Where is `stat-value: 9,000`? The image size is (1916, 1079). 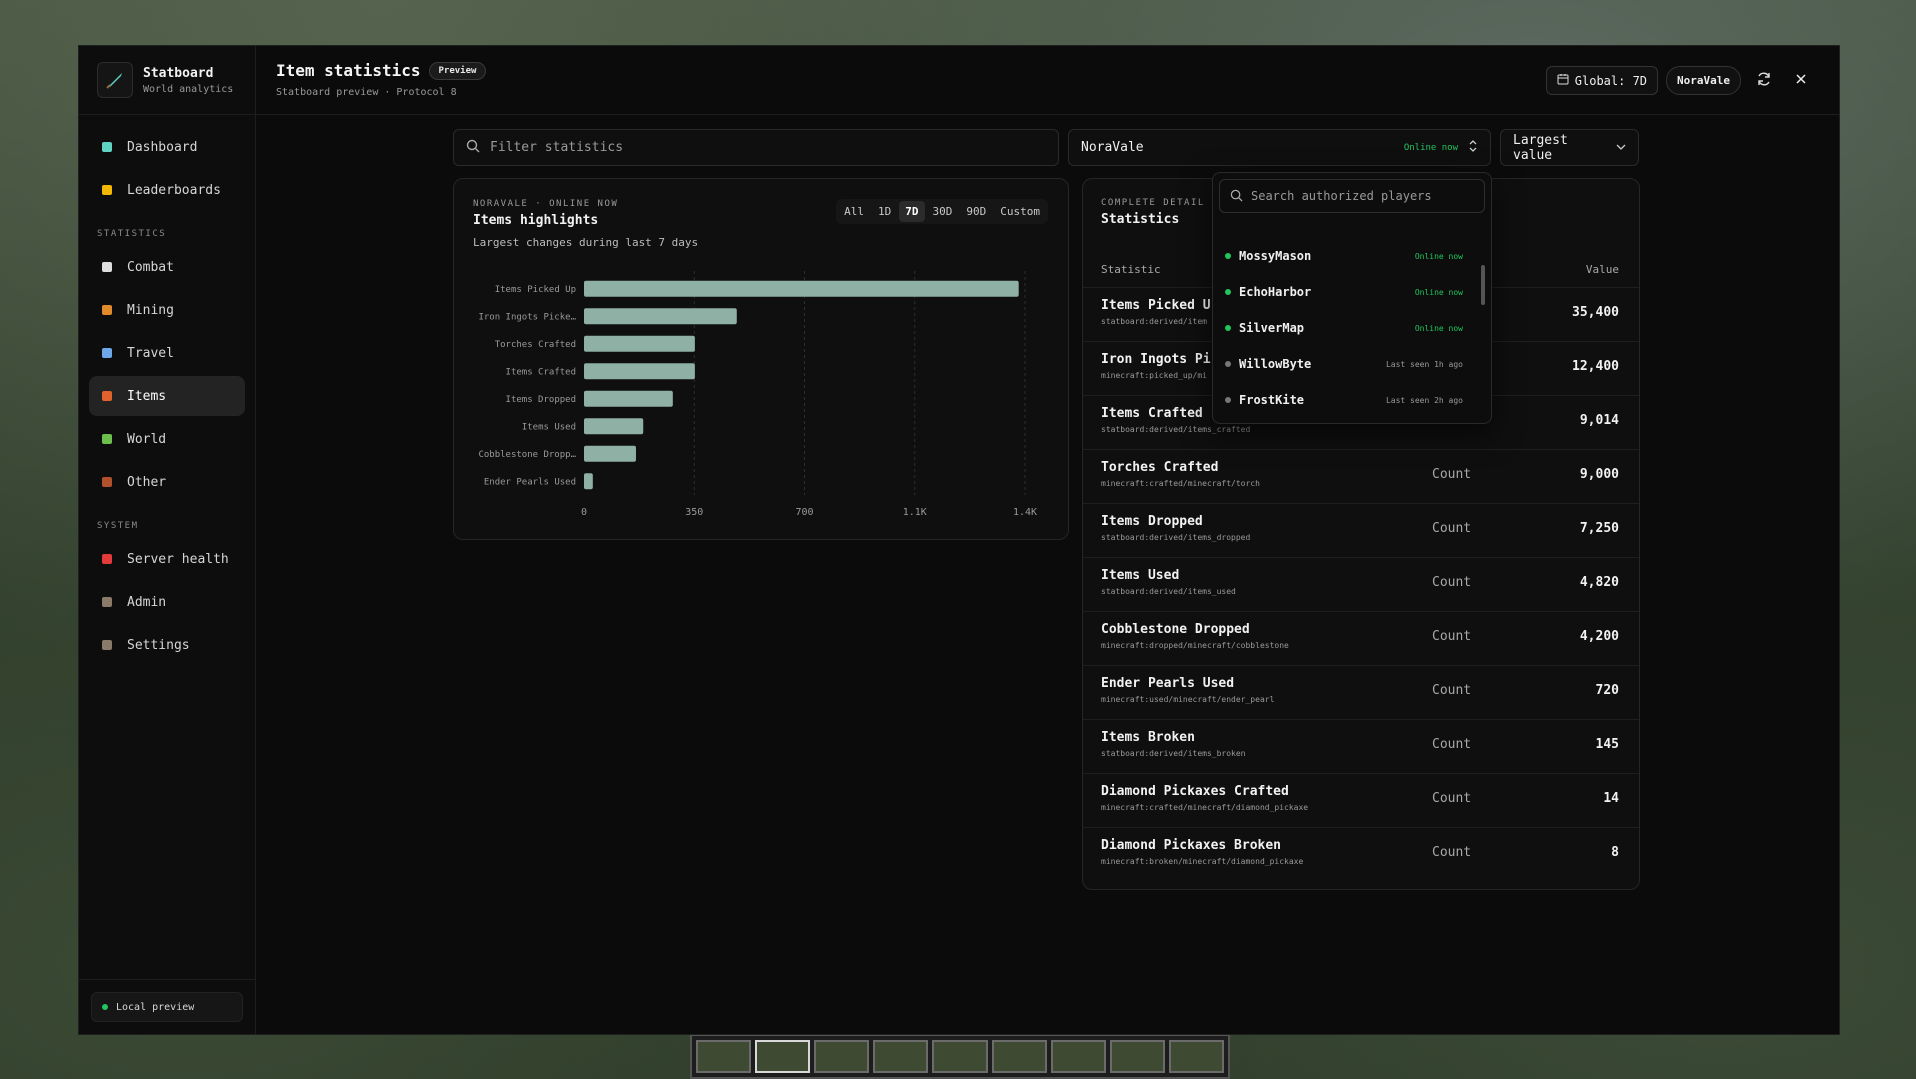
stat-value: 9,000 is located at coordinates (1599, 474).